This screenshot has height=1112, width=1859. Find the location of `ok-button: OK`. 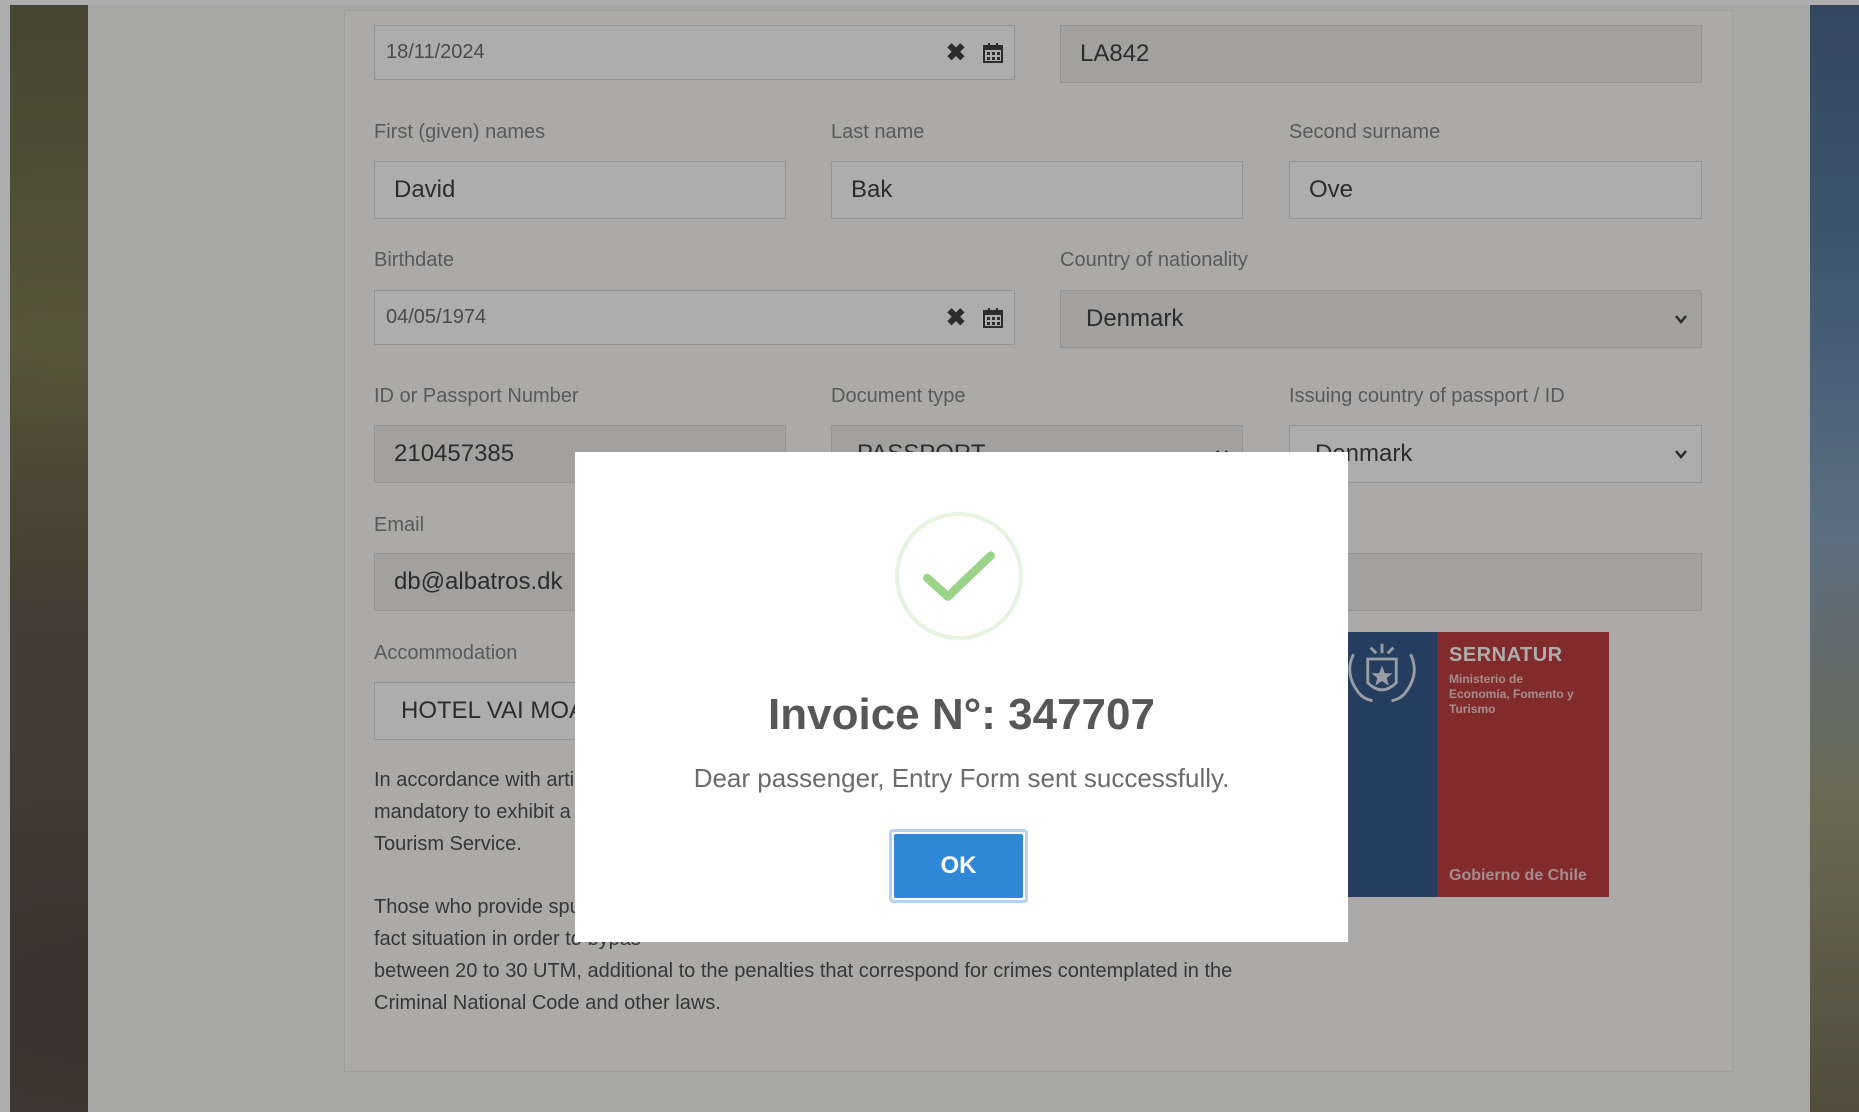

ok-button: OK is located at coordinates (958, 866).